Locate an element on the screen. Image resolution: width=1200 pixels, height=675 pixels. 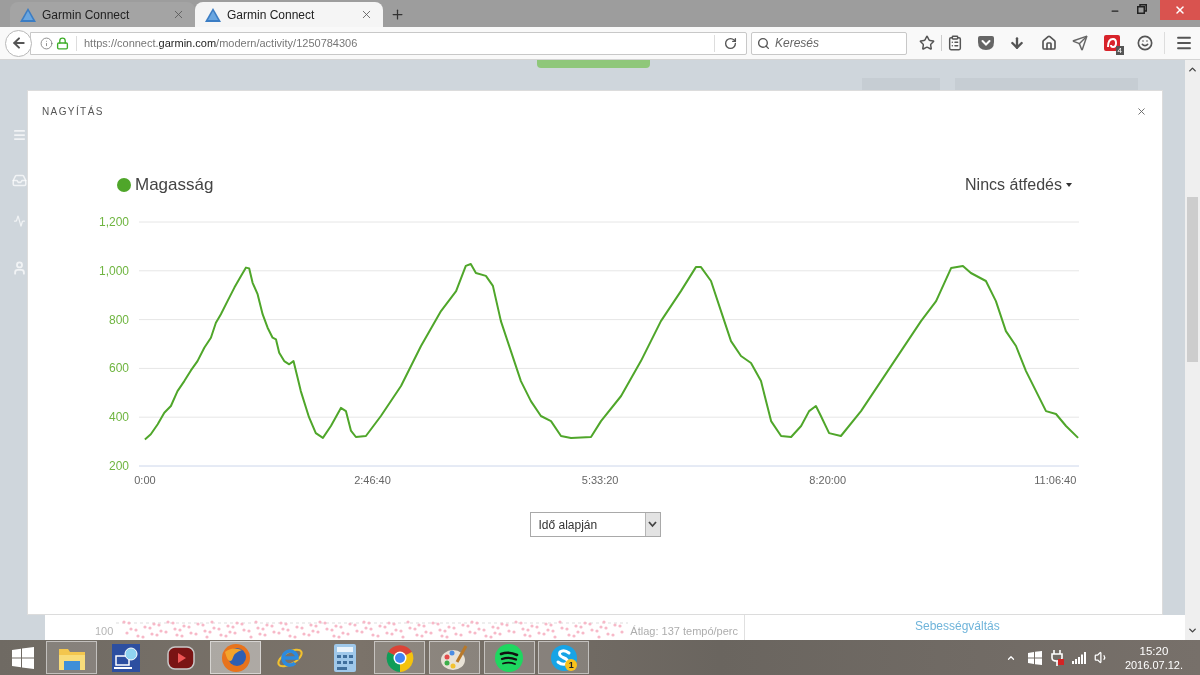
star-icon is located at coordinates (927, 43).